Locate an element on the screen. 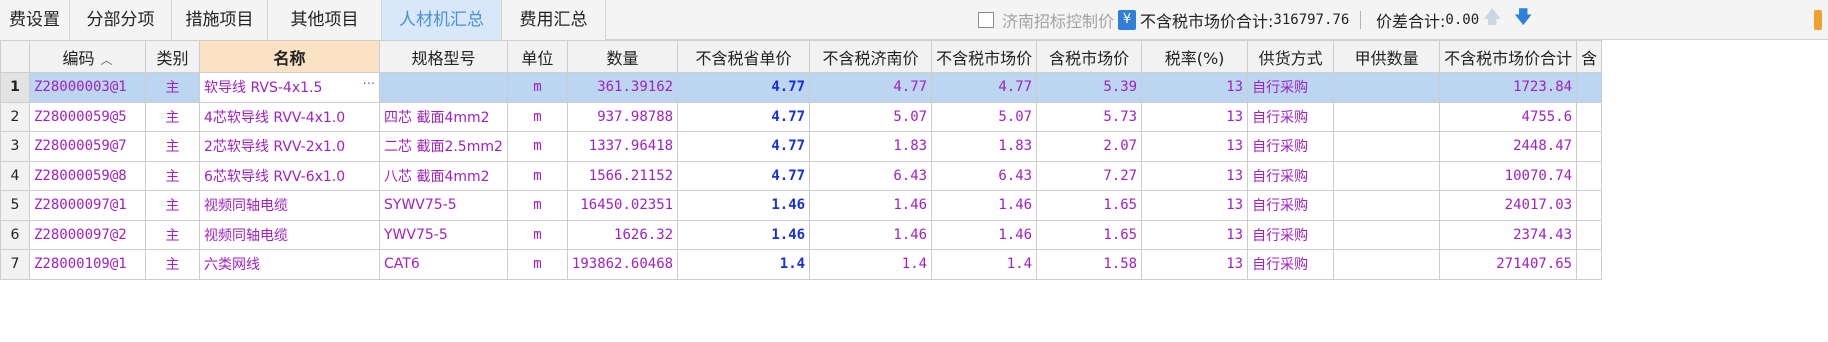  jinan-price-cell: 5.07 is located at coordinates (871, 116).